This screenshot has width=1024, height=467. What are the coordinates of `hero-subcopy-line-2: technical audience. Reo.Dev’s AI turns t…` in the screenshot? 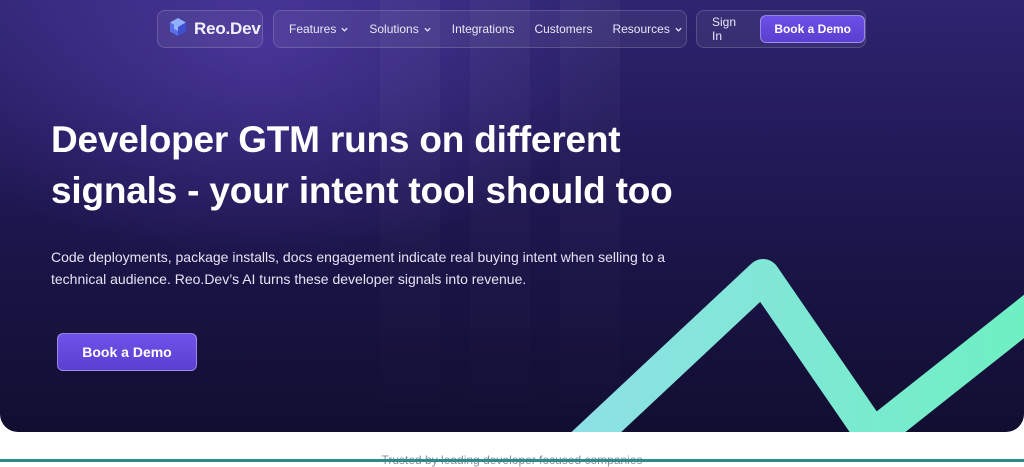 It's located at (289, 279).